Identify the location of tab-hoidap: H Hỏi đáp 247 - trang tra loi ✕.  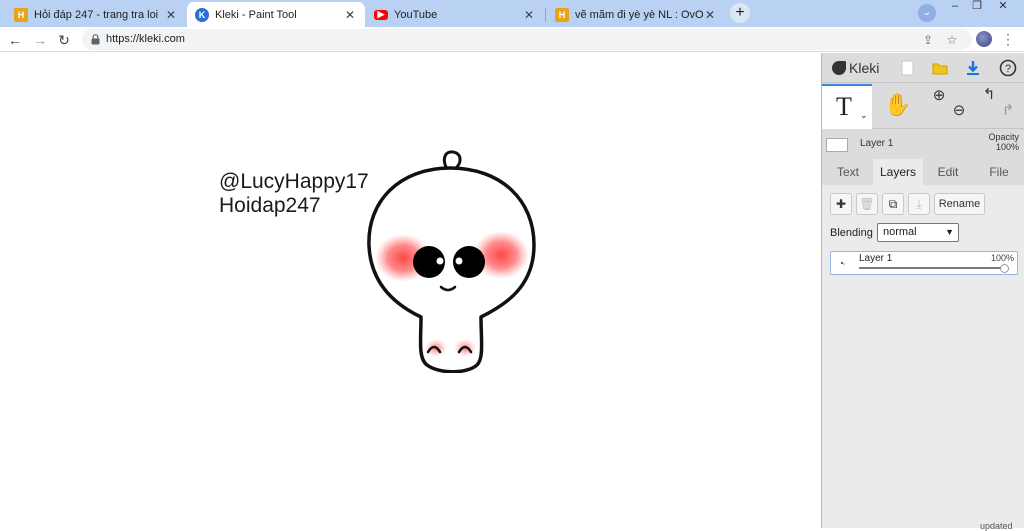
(96, 14).